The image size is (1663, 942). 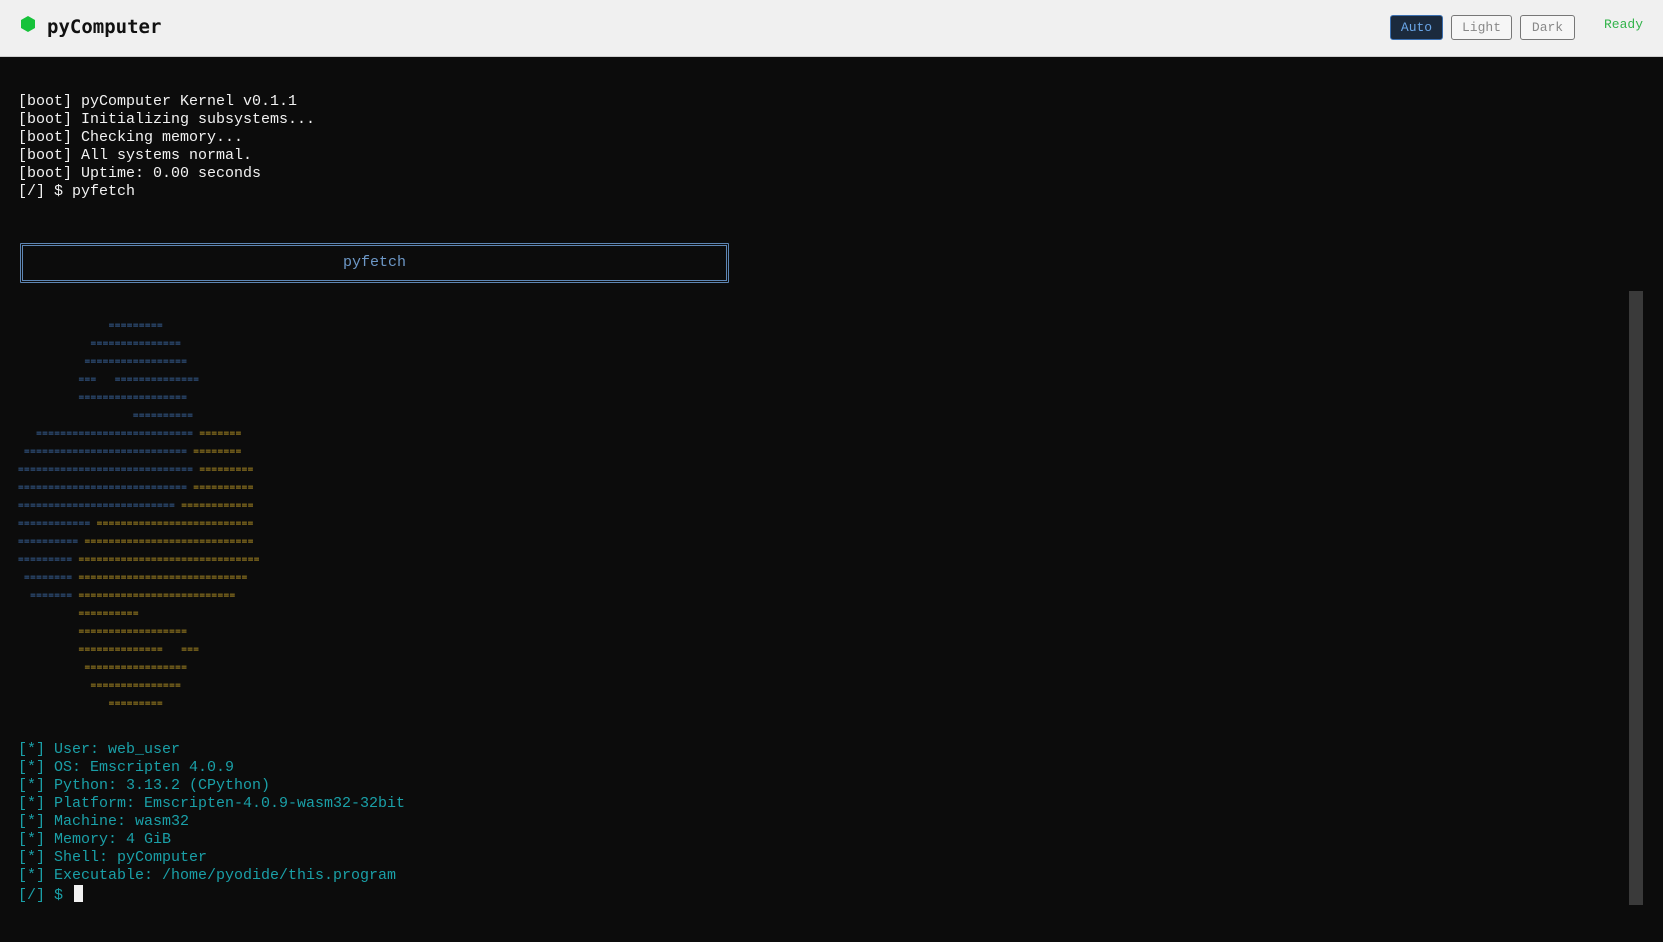 What do you see at coordinates (135, 155) in the screenshot?
I see `boot-line: [boot] All systems normal.` at bounding box center [135, 155].